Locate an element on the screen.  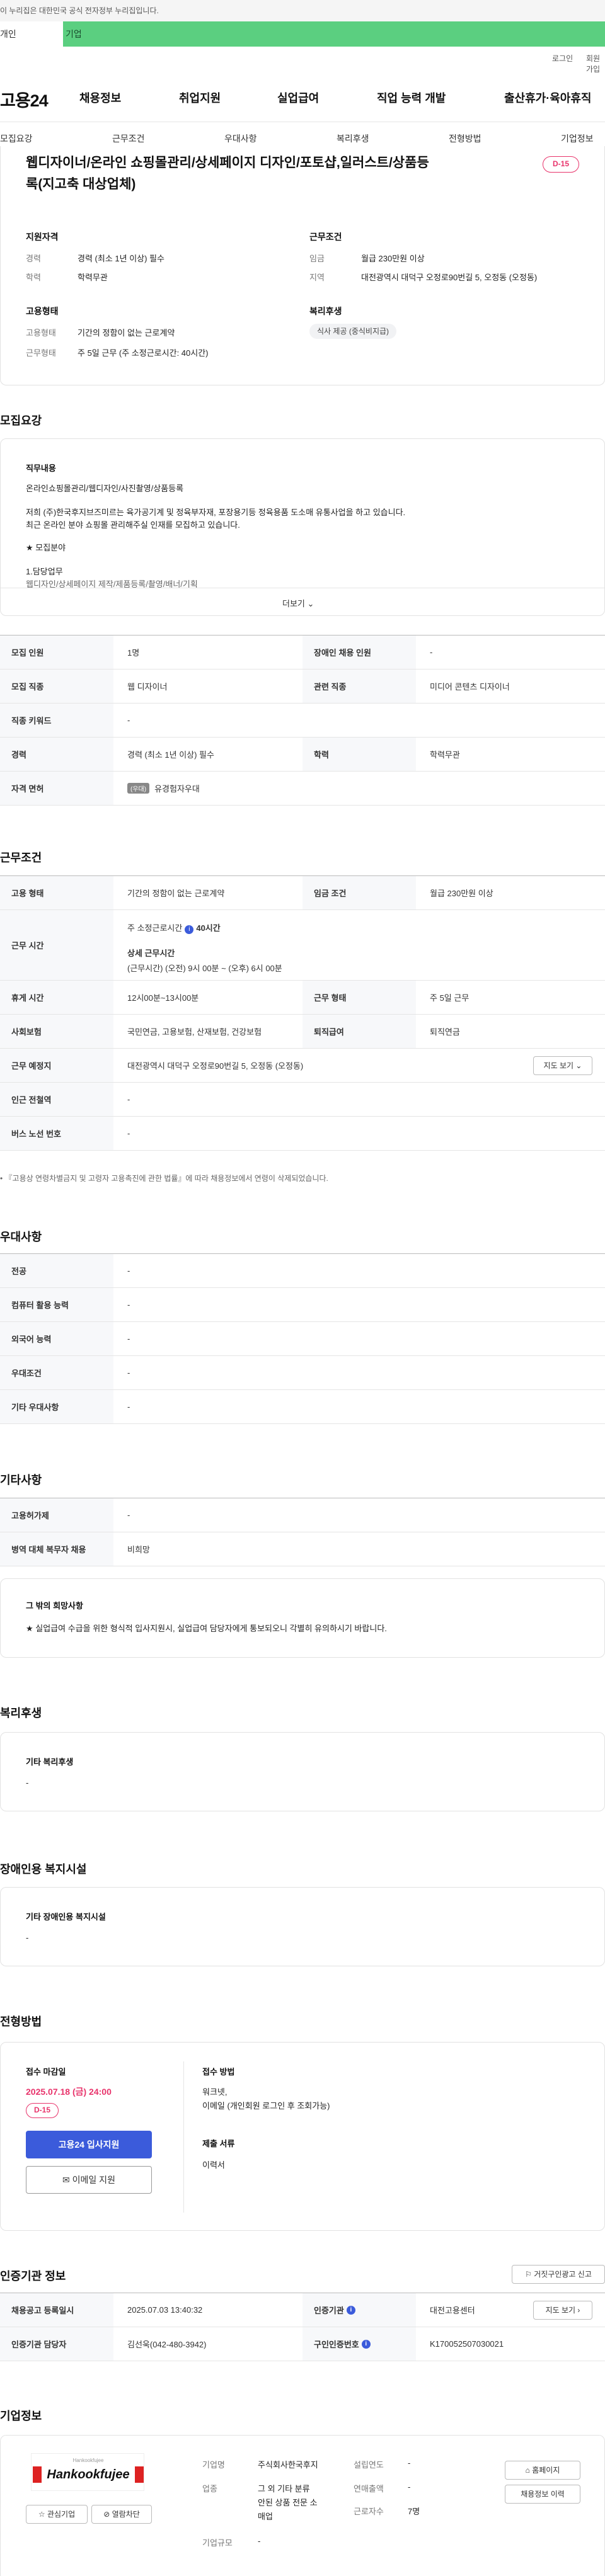
welfare-box: 기타 복리후생 - is located at coordinates (302, 1771).